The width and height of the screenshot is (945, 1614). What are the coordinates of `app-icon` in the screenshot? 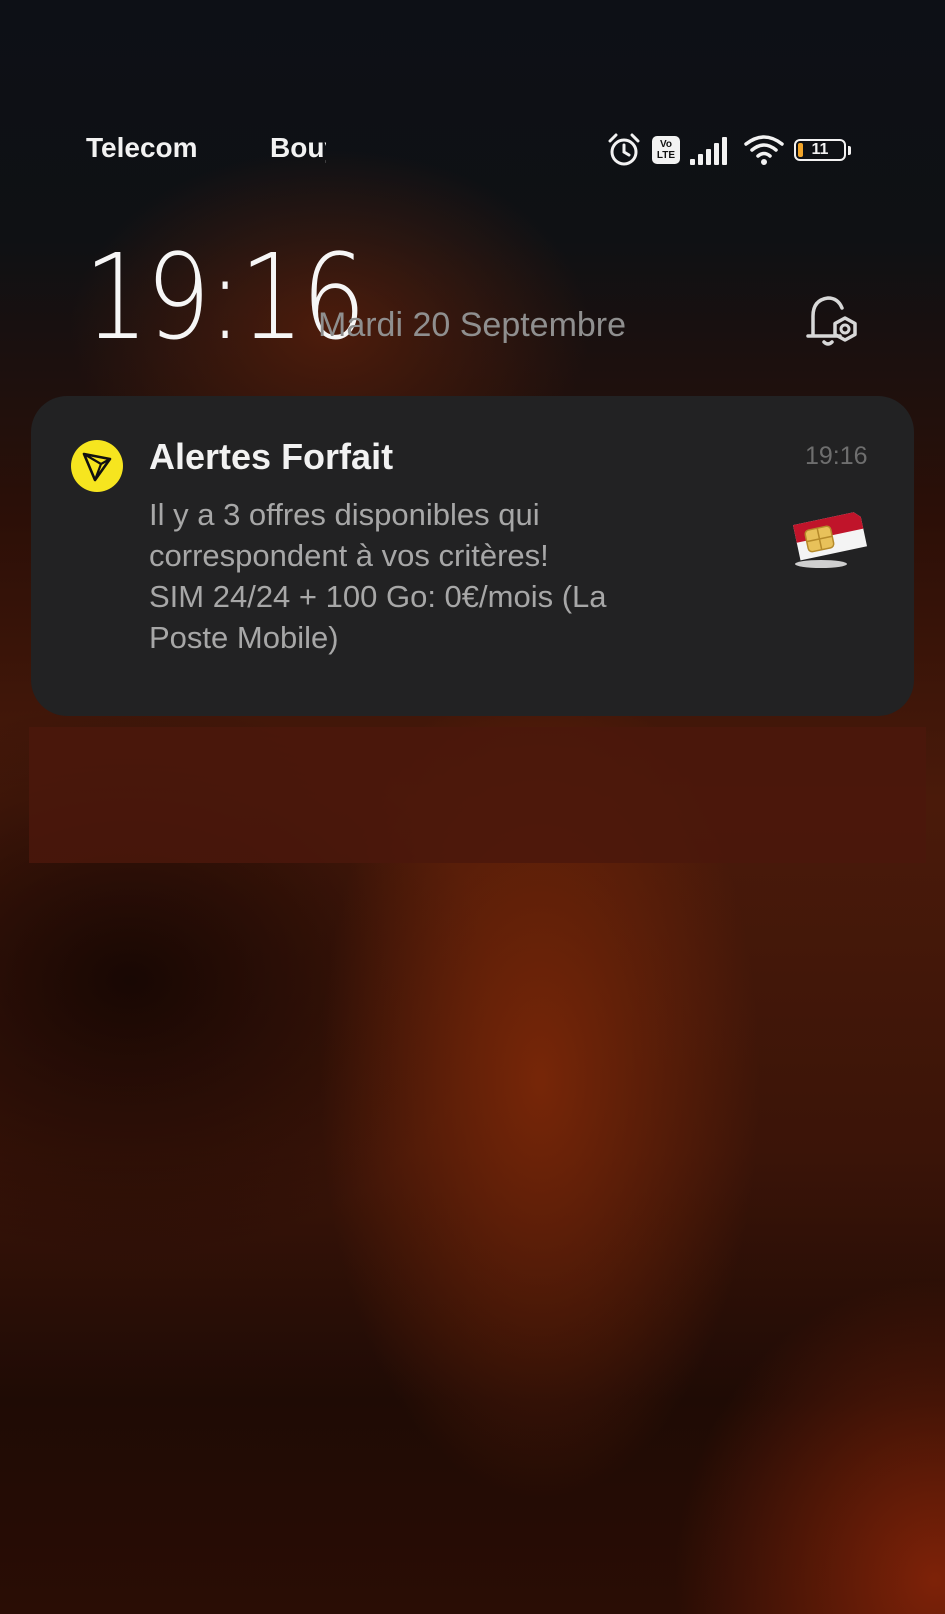 It's located at (97, 466).